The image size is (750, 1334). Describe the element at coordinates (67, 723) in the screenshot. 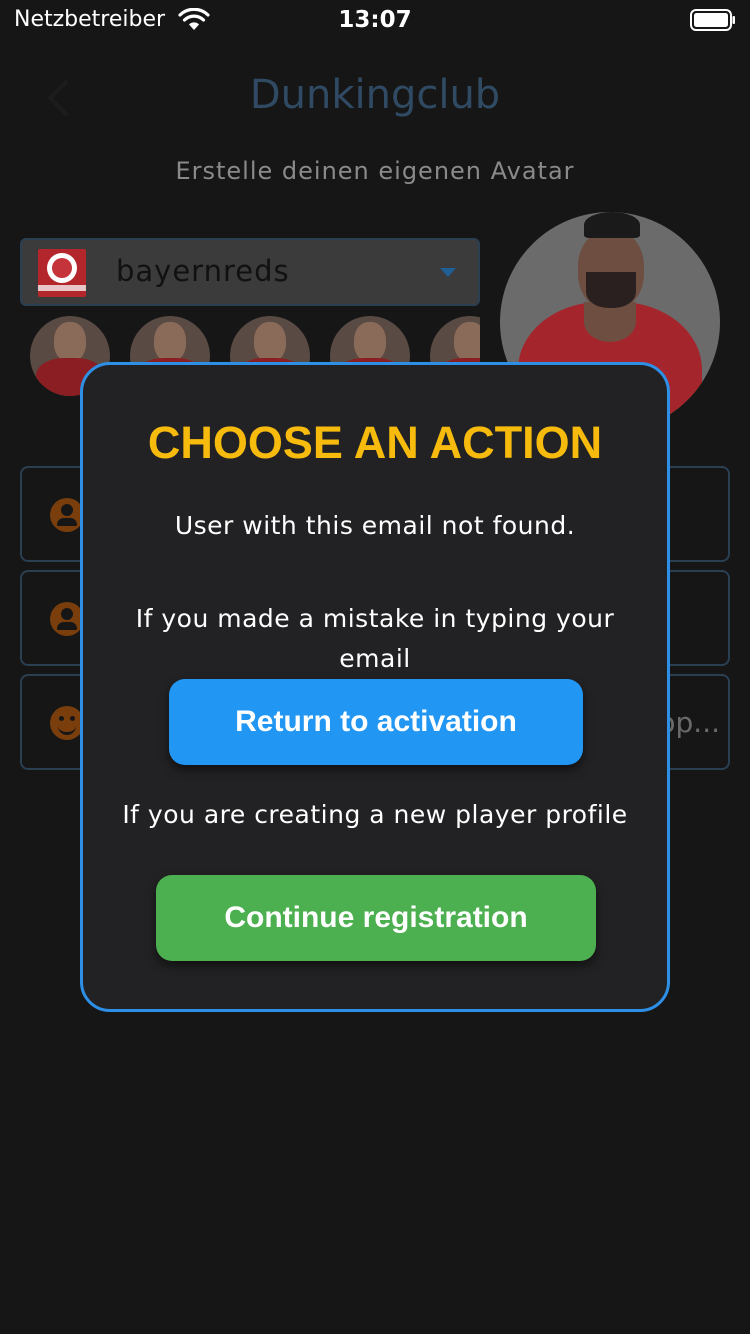

I see `smile-icon` at that location.